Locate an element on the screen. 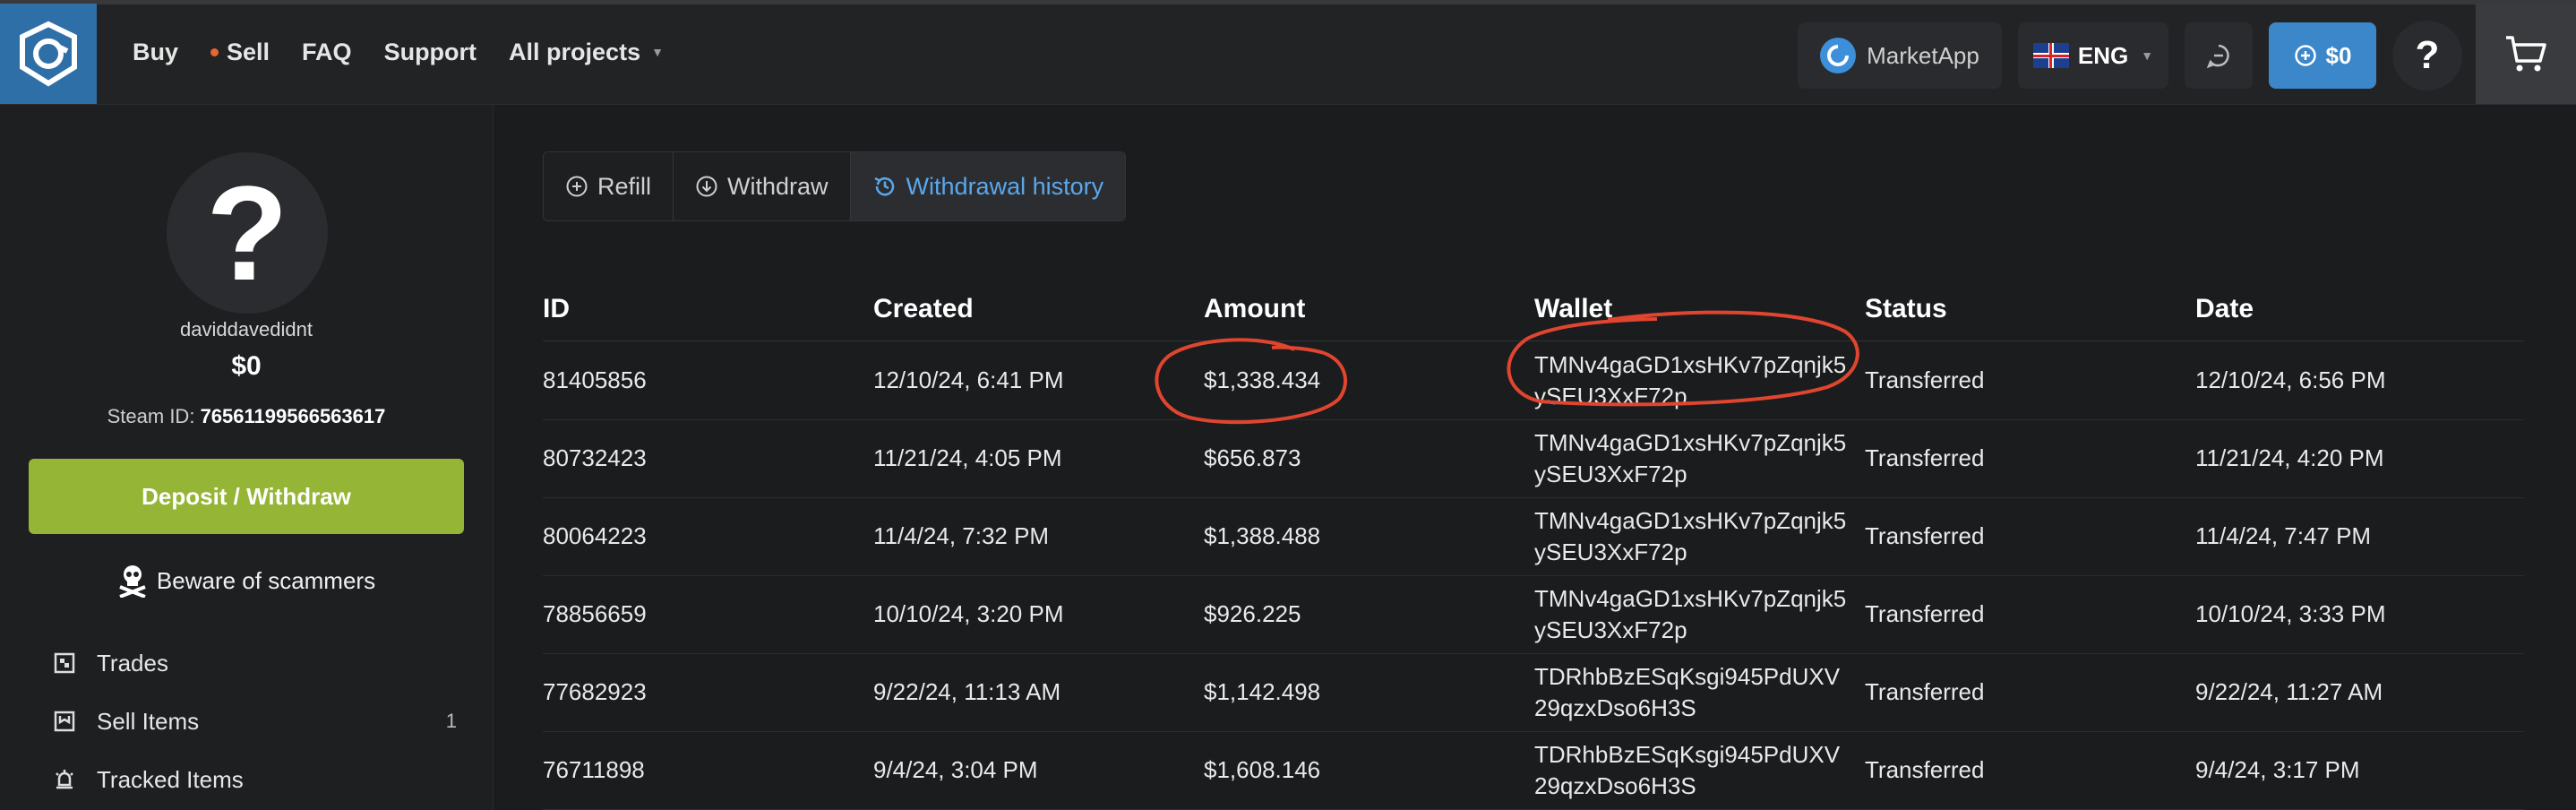  balance-button: $0 is located at coordinates (2322, 55).